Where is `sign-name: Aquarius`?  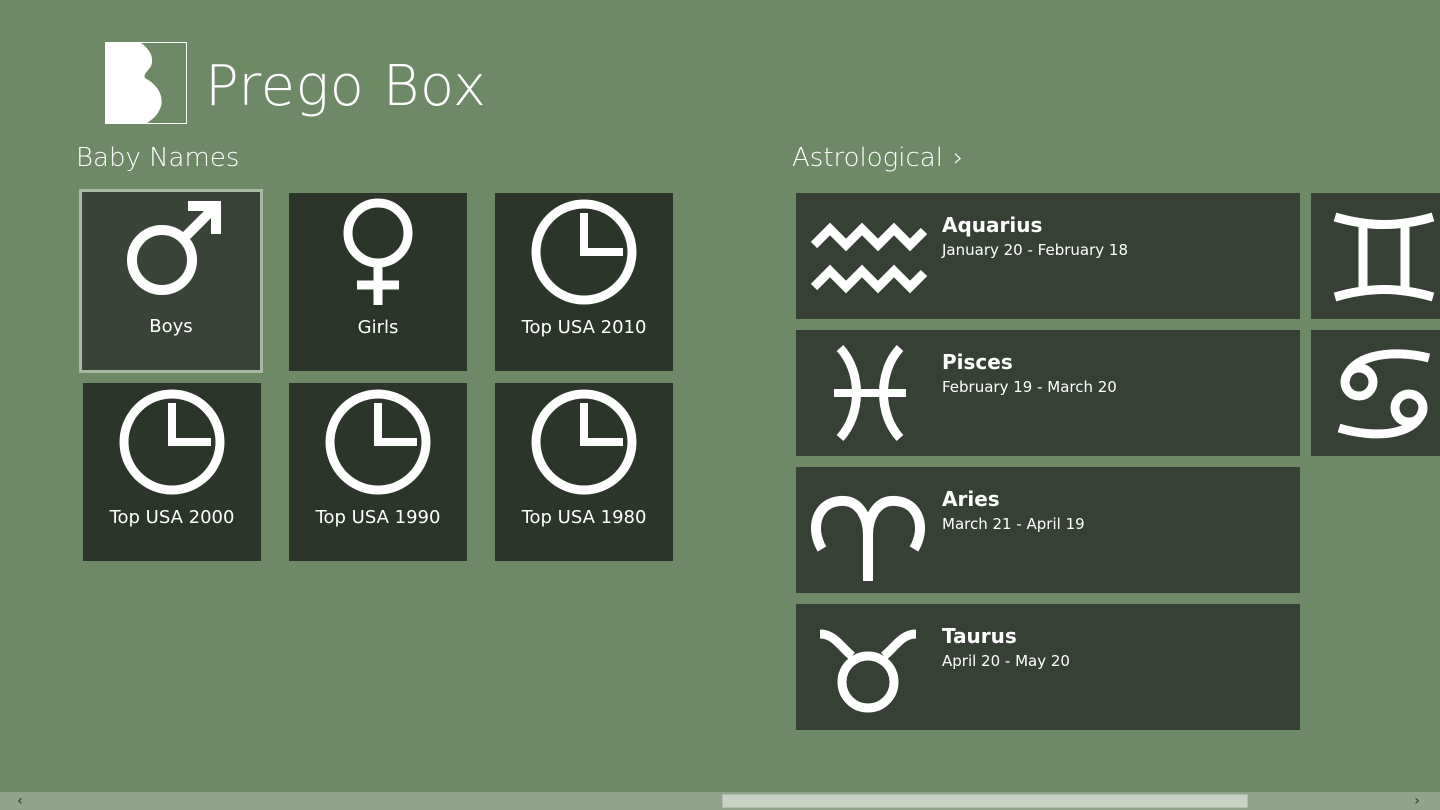 sign-name: Aquarius is located at coordinates (992, 225).